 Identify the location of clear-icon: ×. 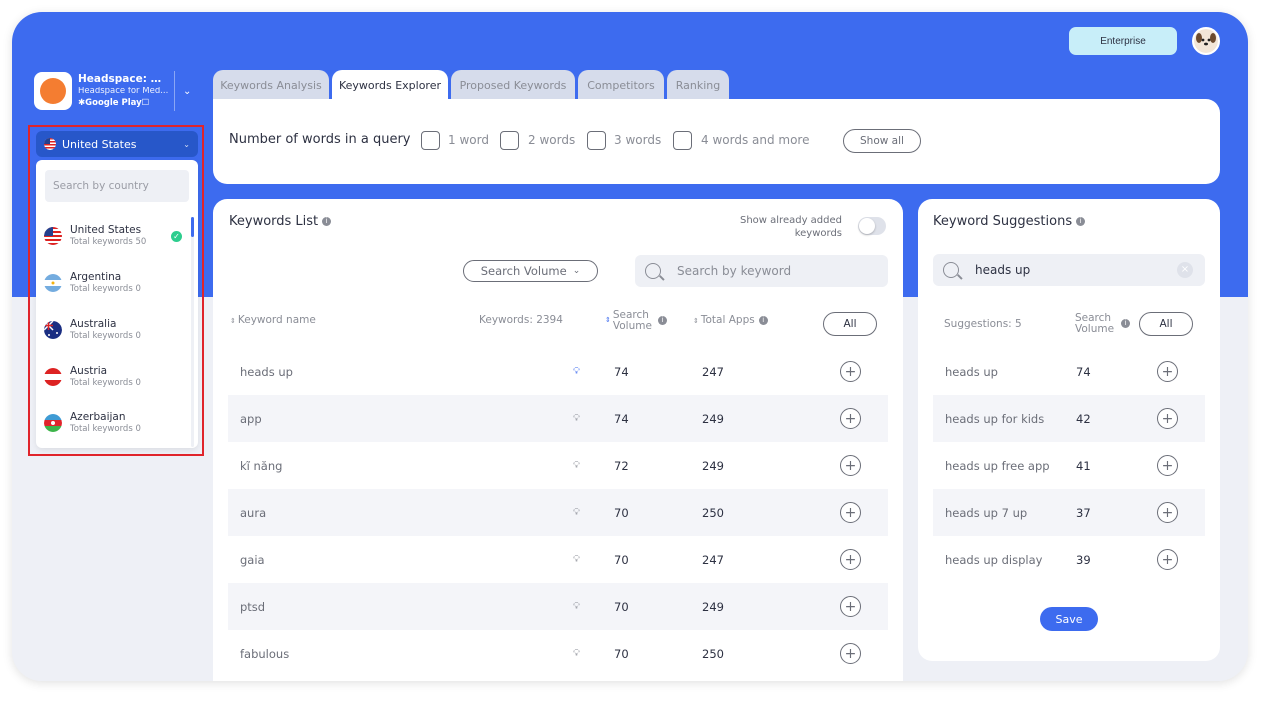
(1185, 270).